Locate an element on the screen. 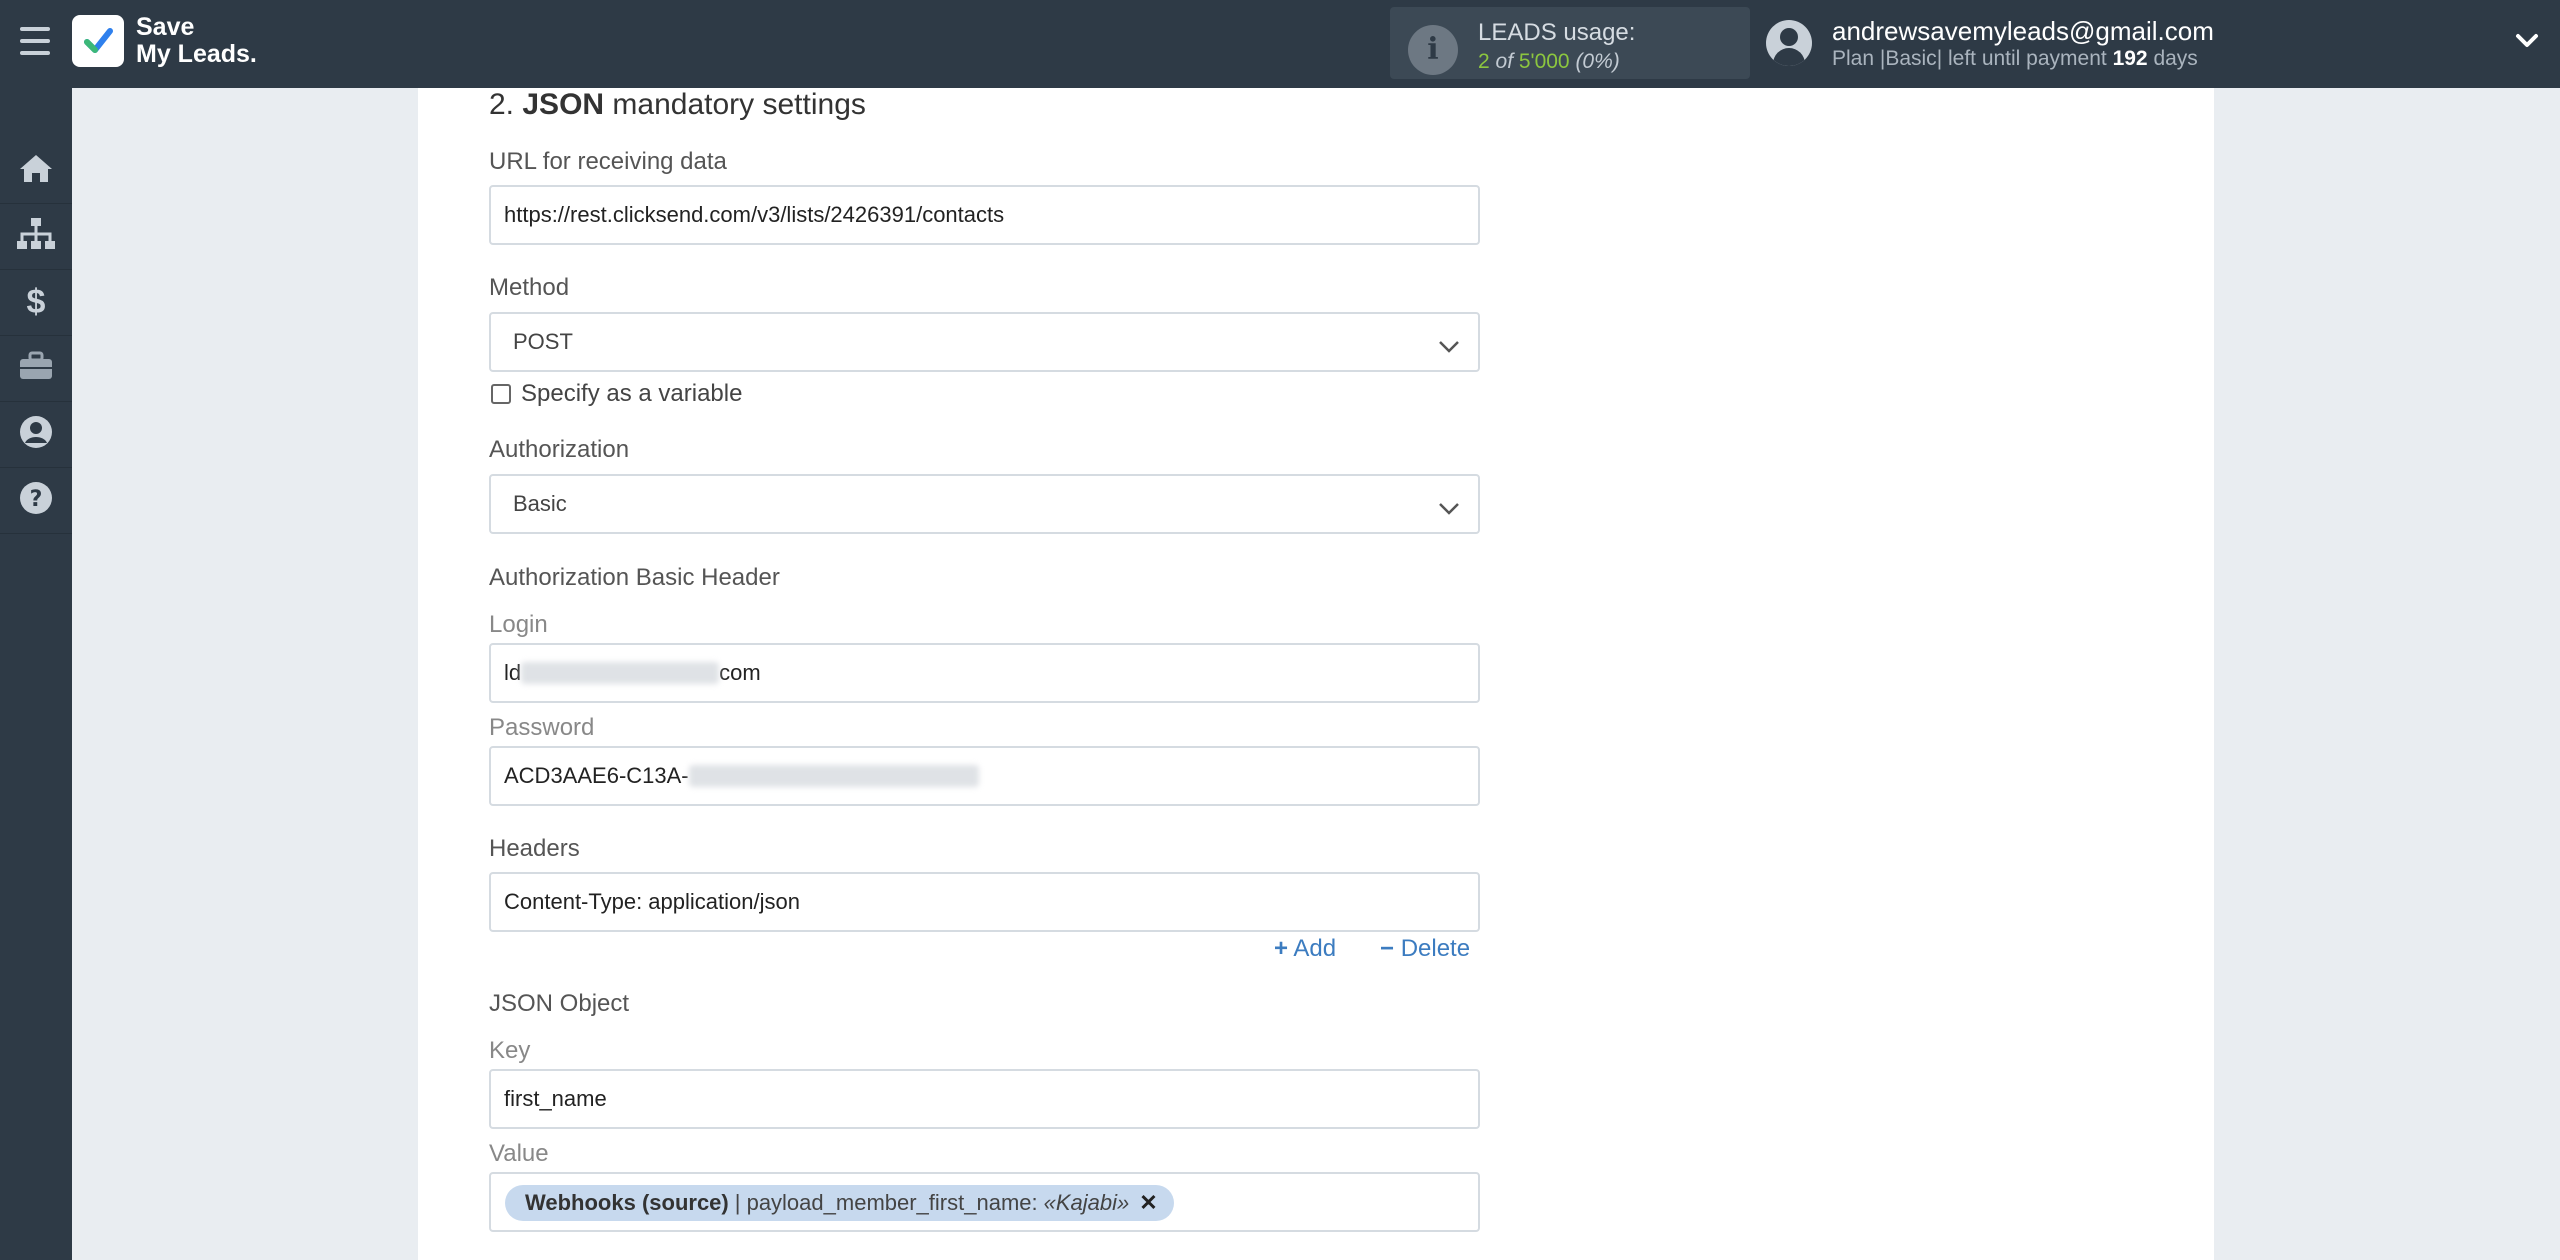 The image size is (2560, 1260). close-icon: ✕ is located at coordinates (1148, 1203).